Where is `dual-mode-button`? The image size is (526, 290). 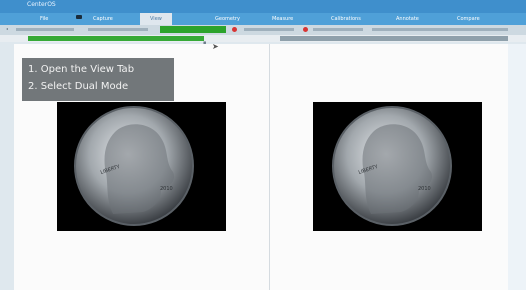 dual-mode-button is located at coordinates (193, 29).